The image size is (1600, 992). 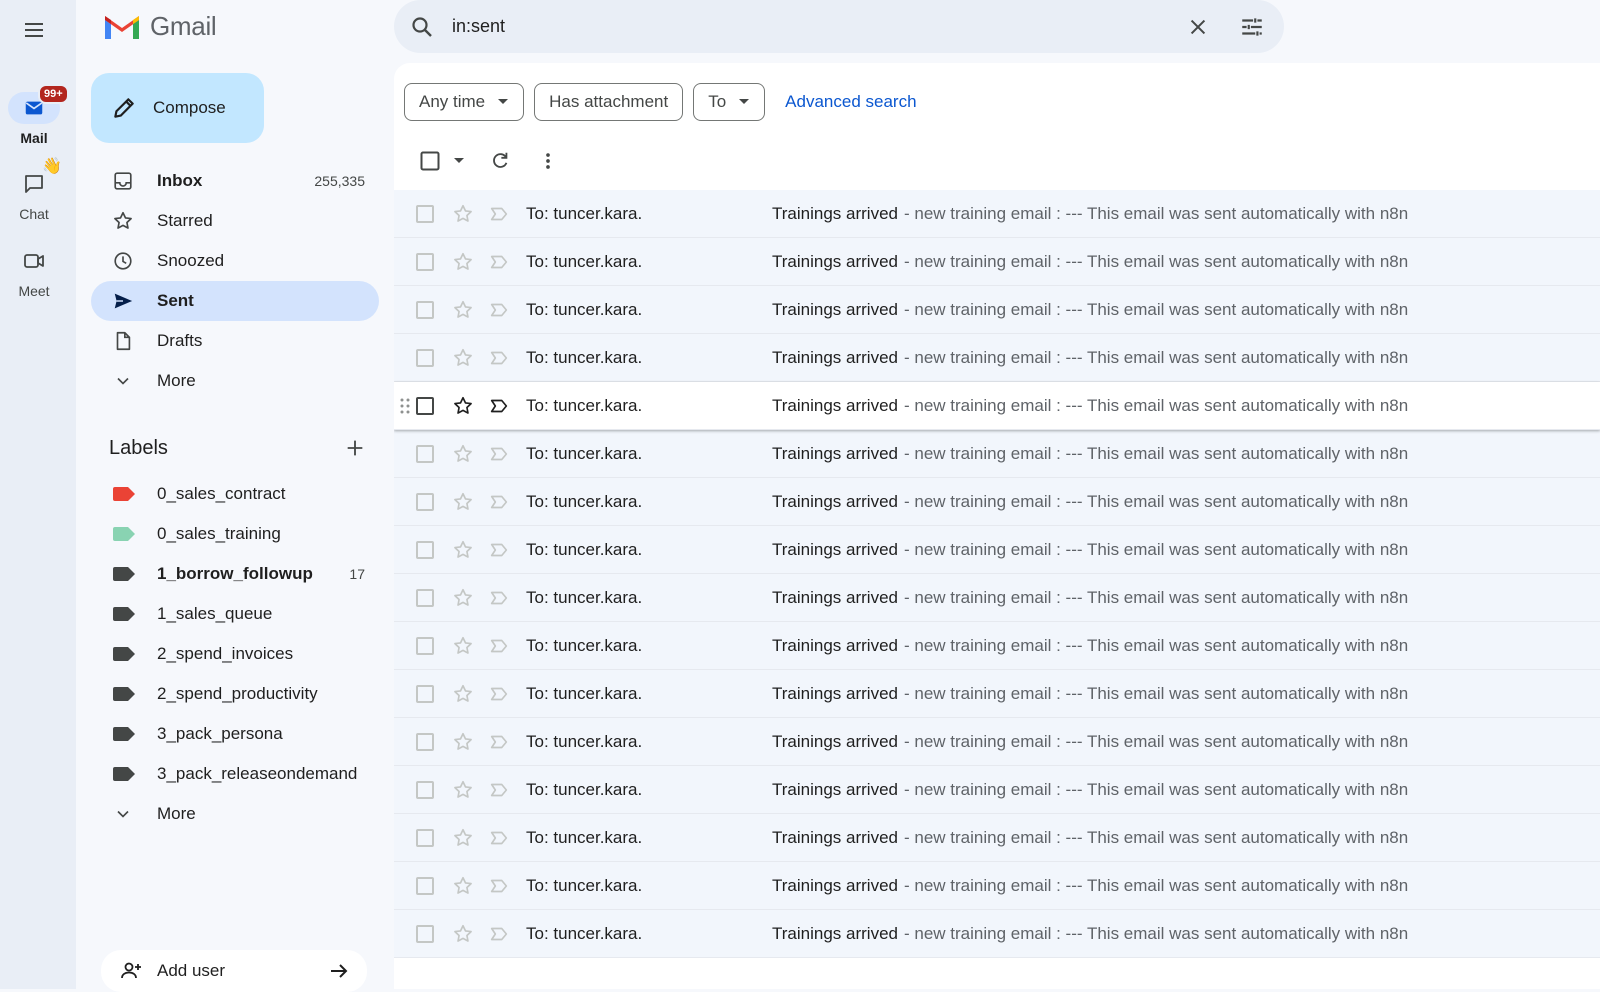 What do you see at coordinates (464, 102) in the screenshot?
I see `filter-chip-any-time: Any time` at bounding box center [464, 102].